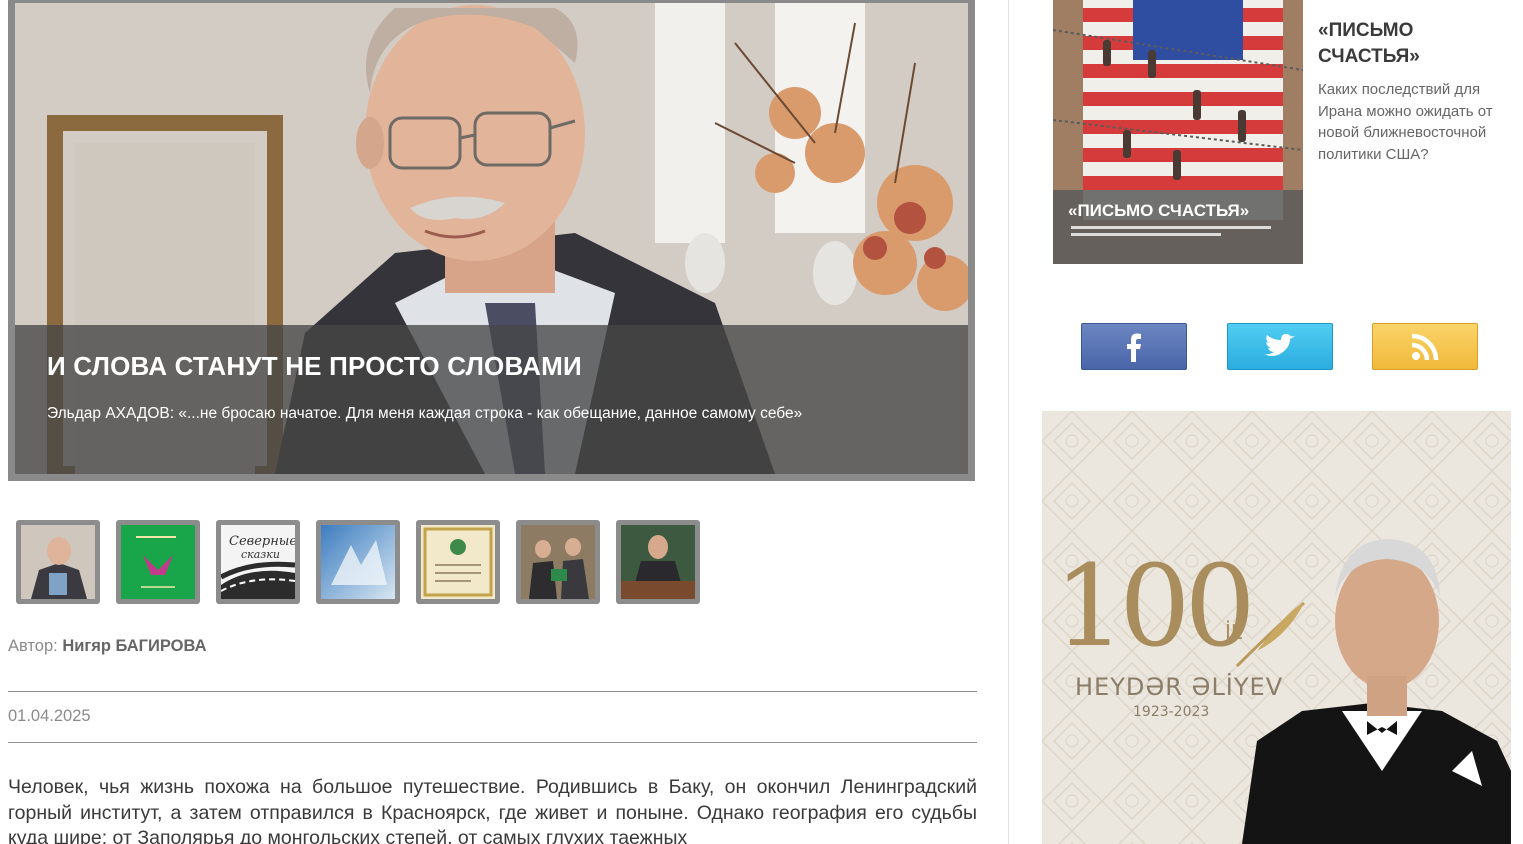 The height and width of the screenshot is (844, 1523). I want to click on diploma-photo, so click(458, 562).